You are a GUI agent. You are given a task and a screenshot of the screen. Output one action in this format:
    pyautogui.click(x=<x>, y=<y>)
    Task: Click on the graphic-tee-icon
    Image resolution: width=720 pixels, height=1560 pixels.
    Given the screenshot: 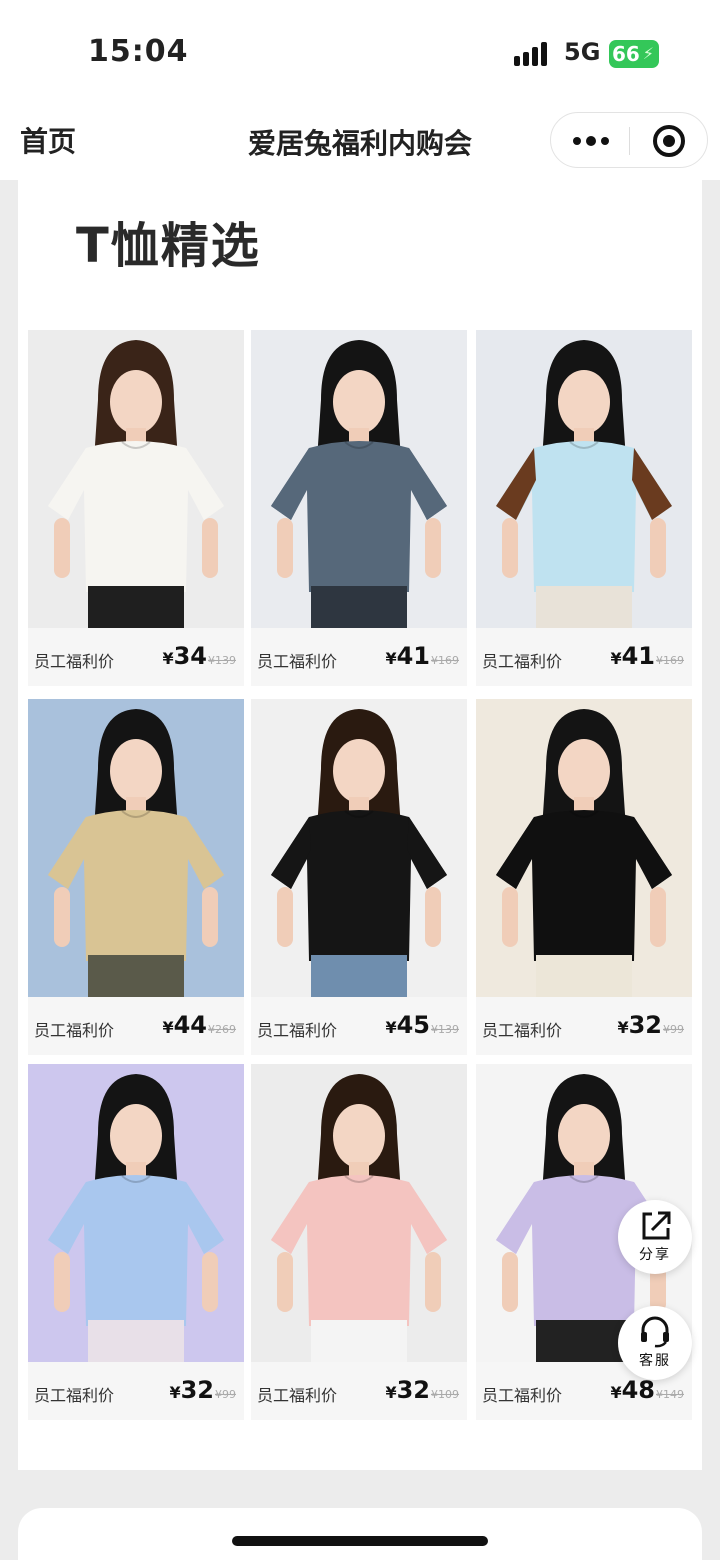 What is the action you would take?
    pyautogui.click(x=136, y=848)
    